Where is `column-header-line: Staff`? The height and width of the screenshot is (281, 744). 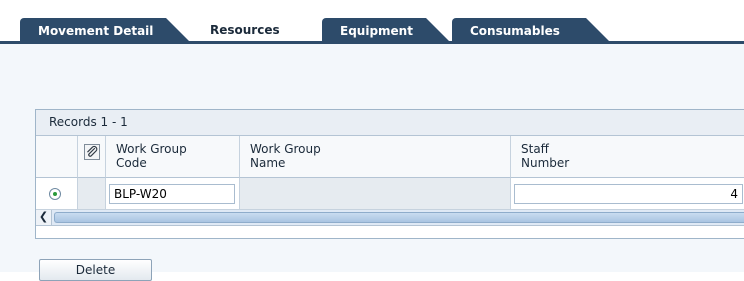 column-header-line: Staff is located at coordinates (535, 149).